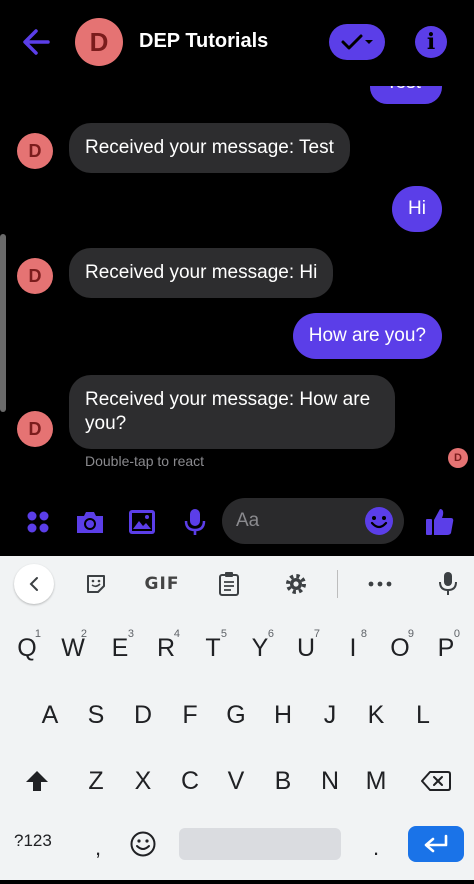  Describe the element at coordinates (406, 95) in the screenshot. I see `outgoing-message: Test` at that location.